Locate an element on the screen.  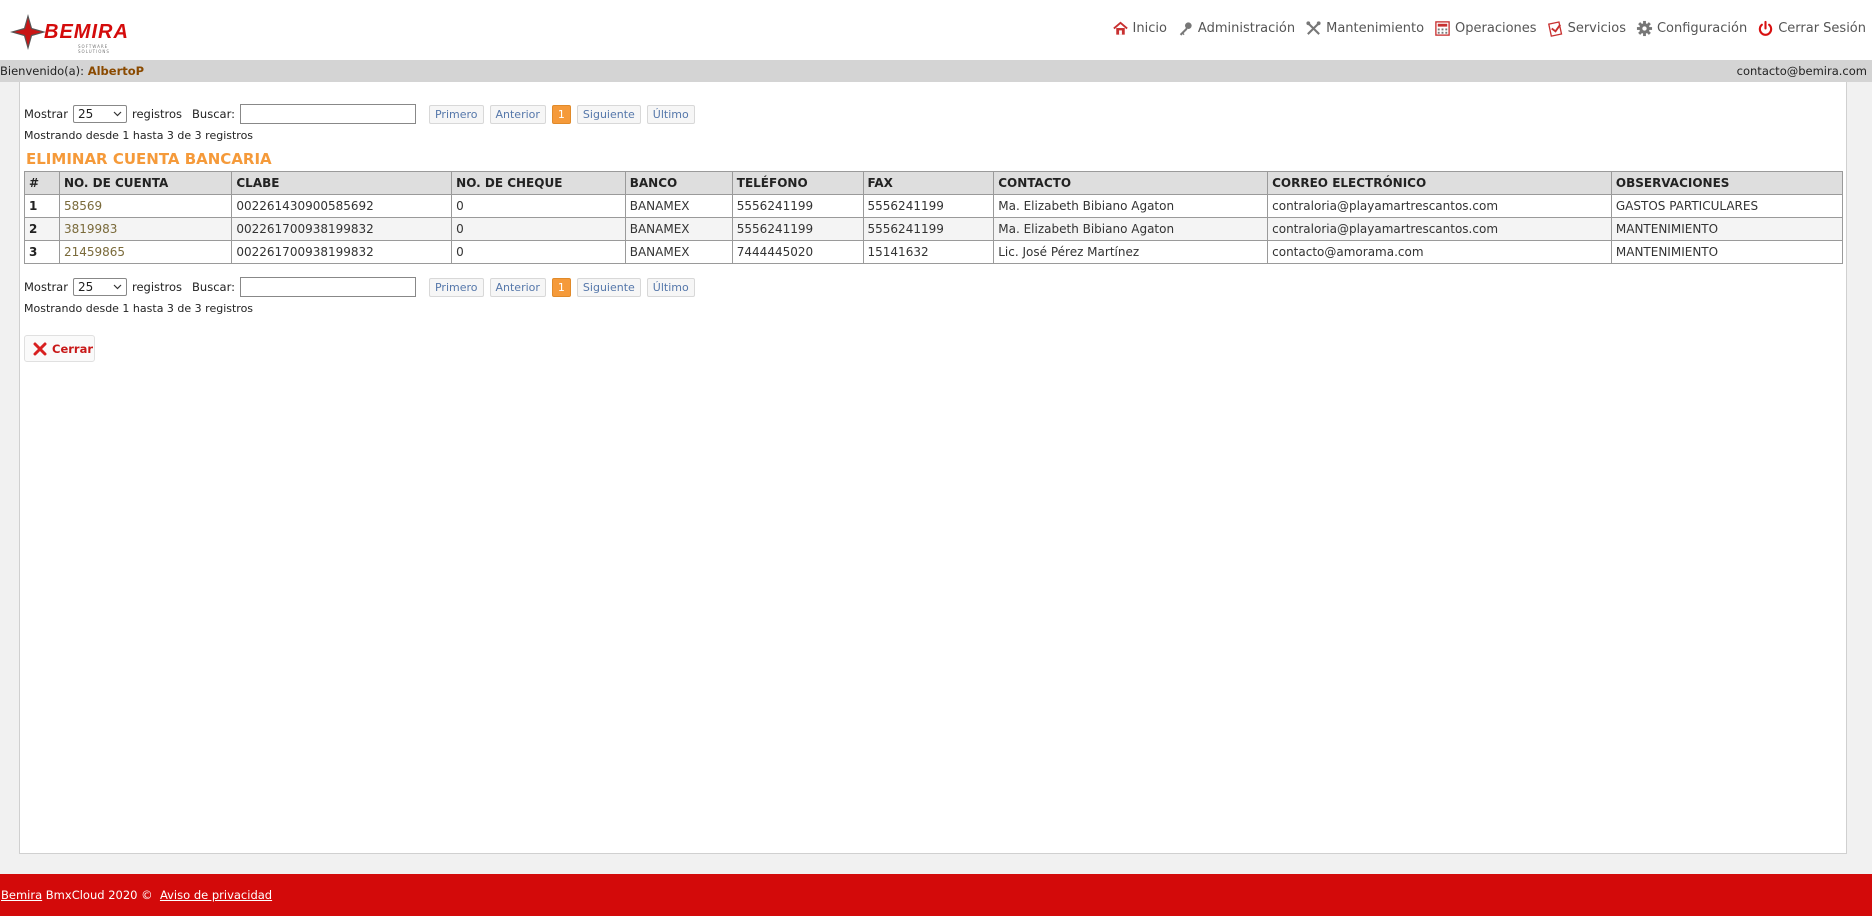
nav-item-home: Inicio is located at coordinates (1139, 28).